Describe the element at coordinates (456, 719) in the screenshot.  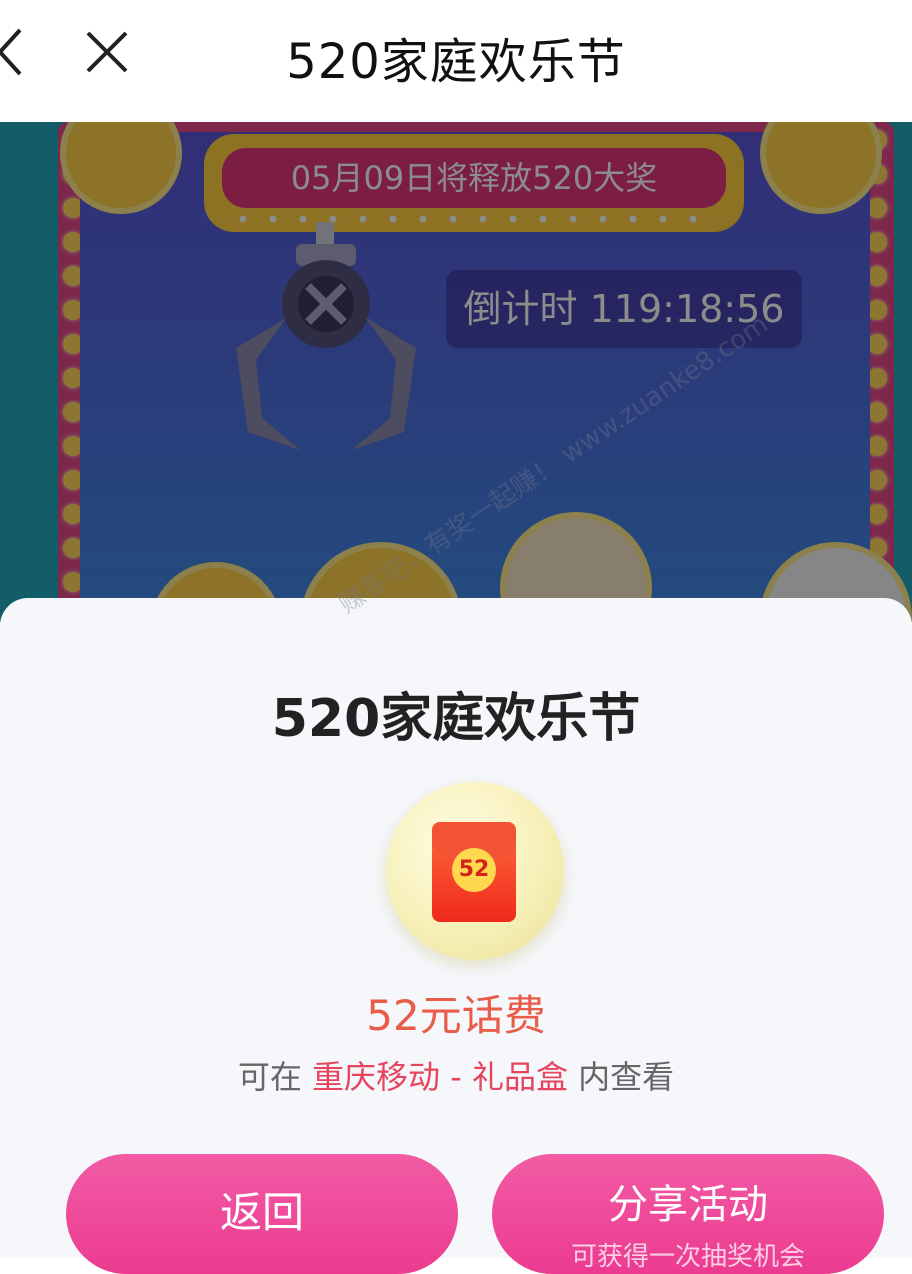
I see `dialog-title: 520家庭欢乐节` at that location.